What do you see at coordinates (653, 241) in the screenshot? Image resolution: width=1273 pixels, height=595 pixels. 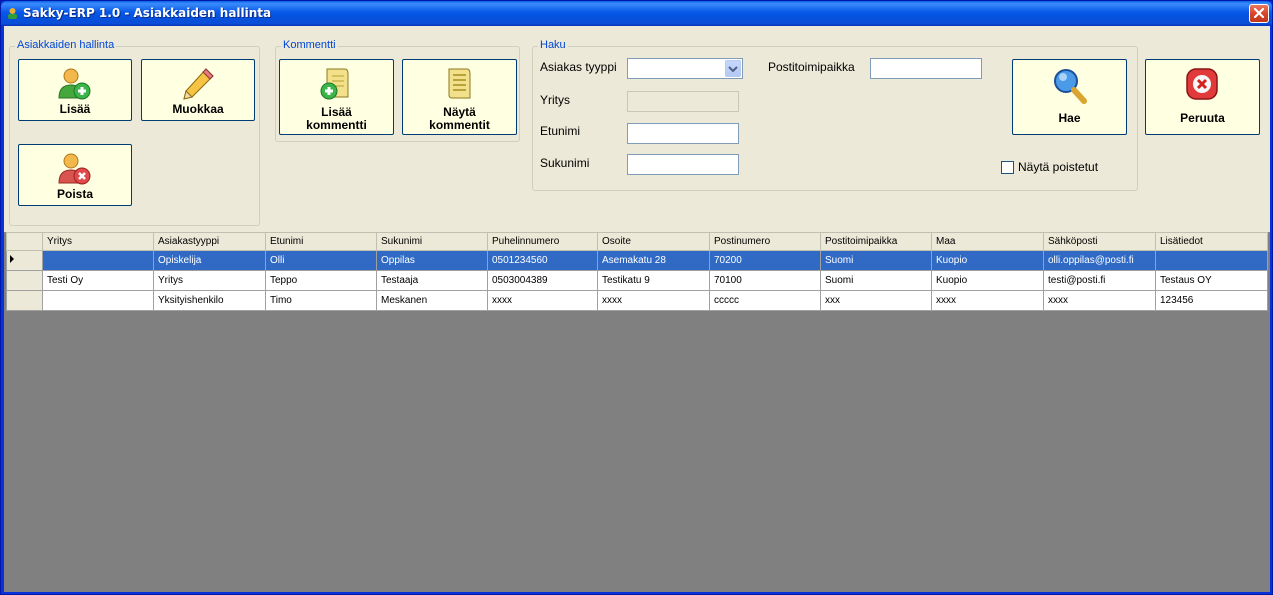 I see `column-header-osoite: Osoite` at bounding box center [653, 241].